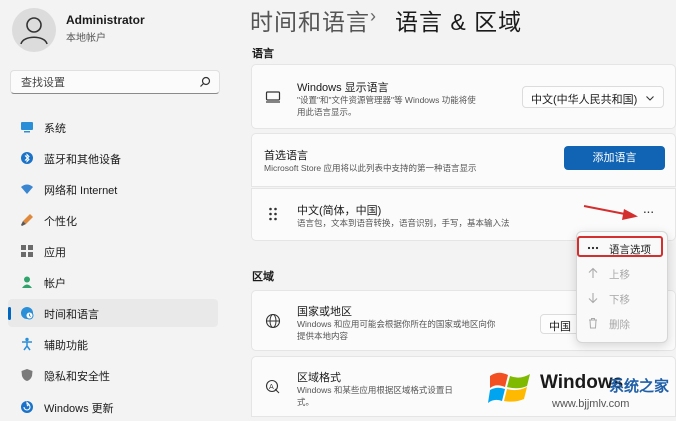 The image size is (676, 421). I want to click on sidebar-item-privacy: 隐私和安全性, so click(113, 375).